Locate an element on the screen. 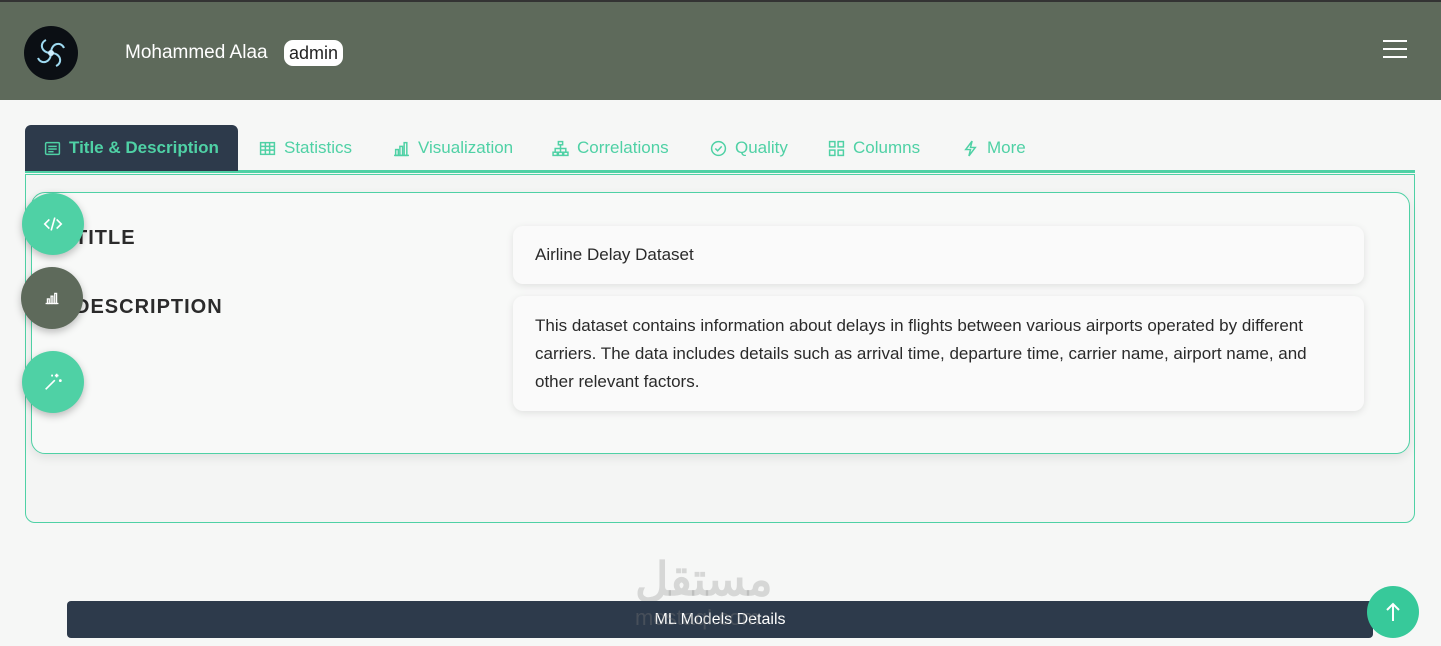 The height and width of the screenshot is (646, 1441). scroll-to-top-button is located at coordinates (1393, 612).